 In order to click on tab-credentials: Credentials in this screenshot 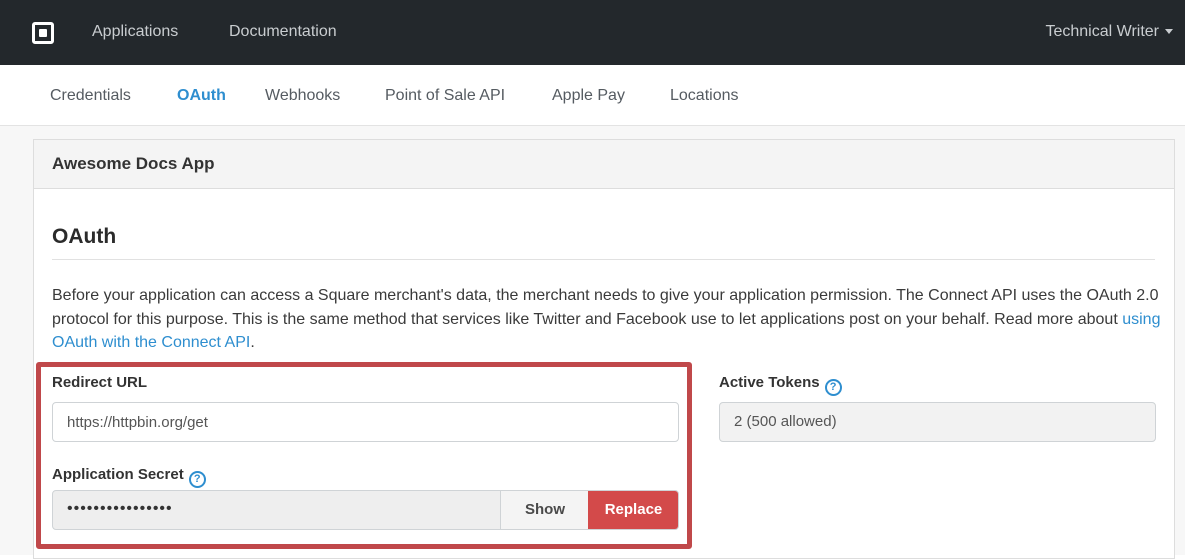, I will do `click(90, 96)`.